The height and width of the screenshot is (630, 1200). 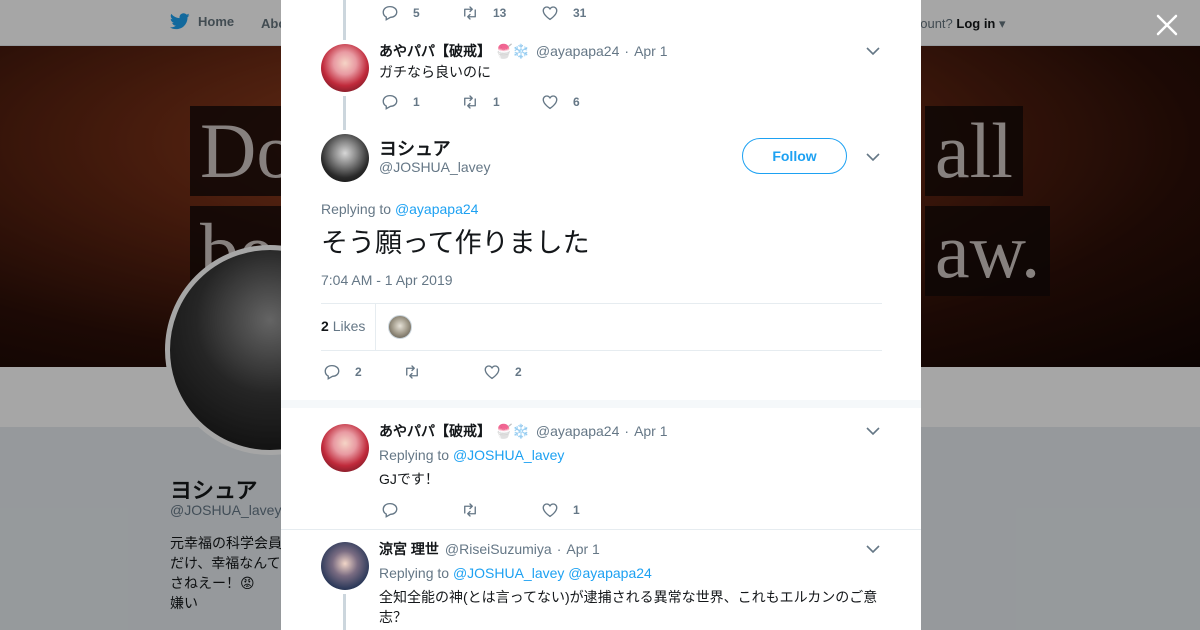 What do you see at coordinates (518, 372) in the screenshot?
I see `like-count: 2` at bounding box center [518, 372].